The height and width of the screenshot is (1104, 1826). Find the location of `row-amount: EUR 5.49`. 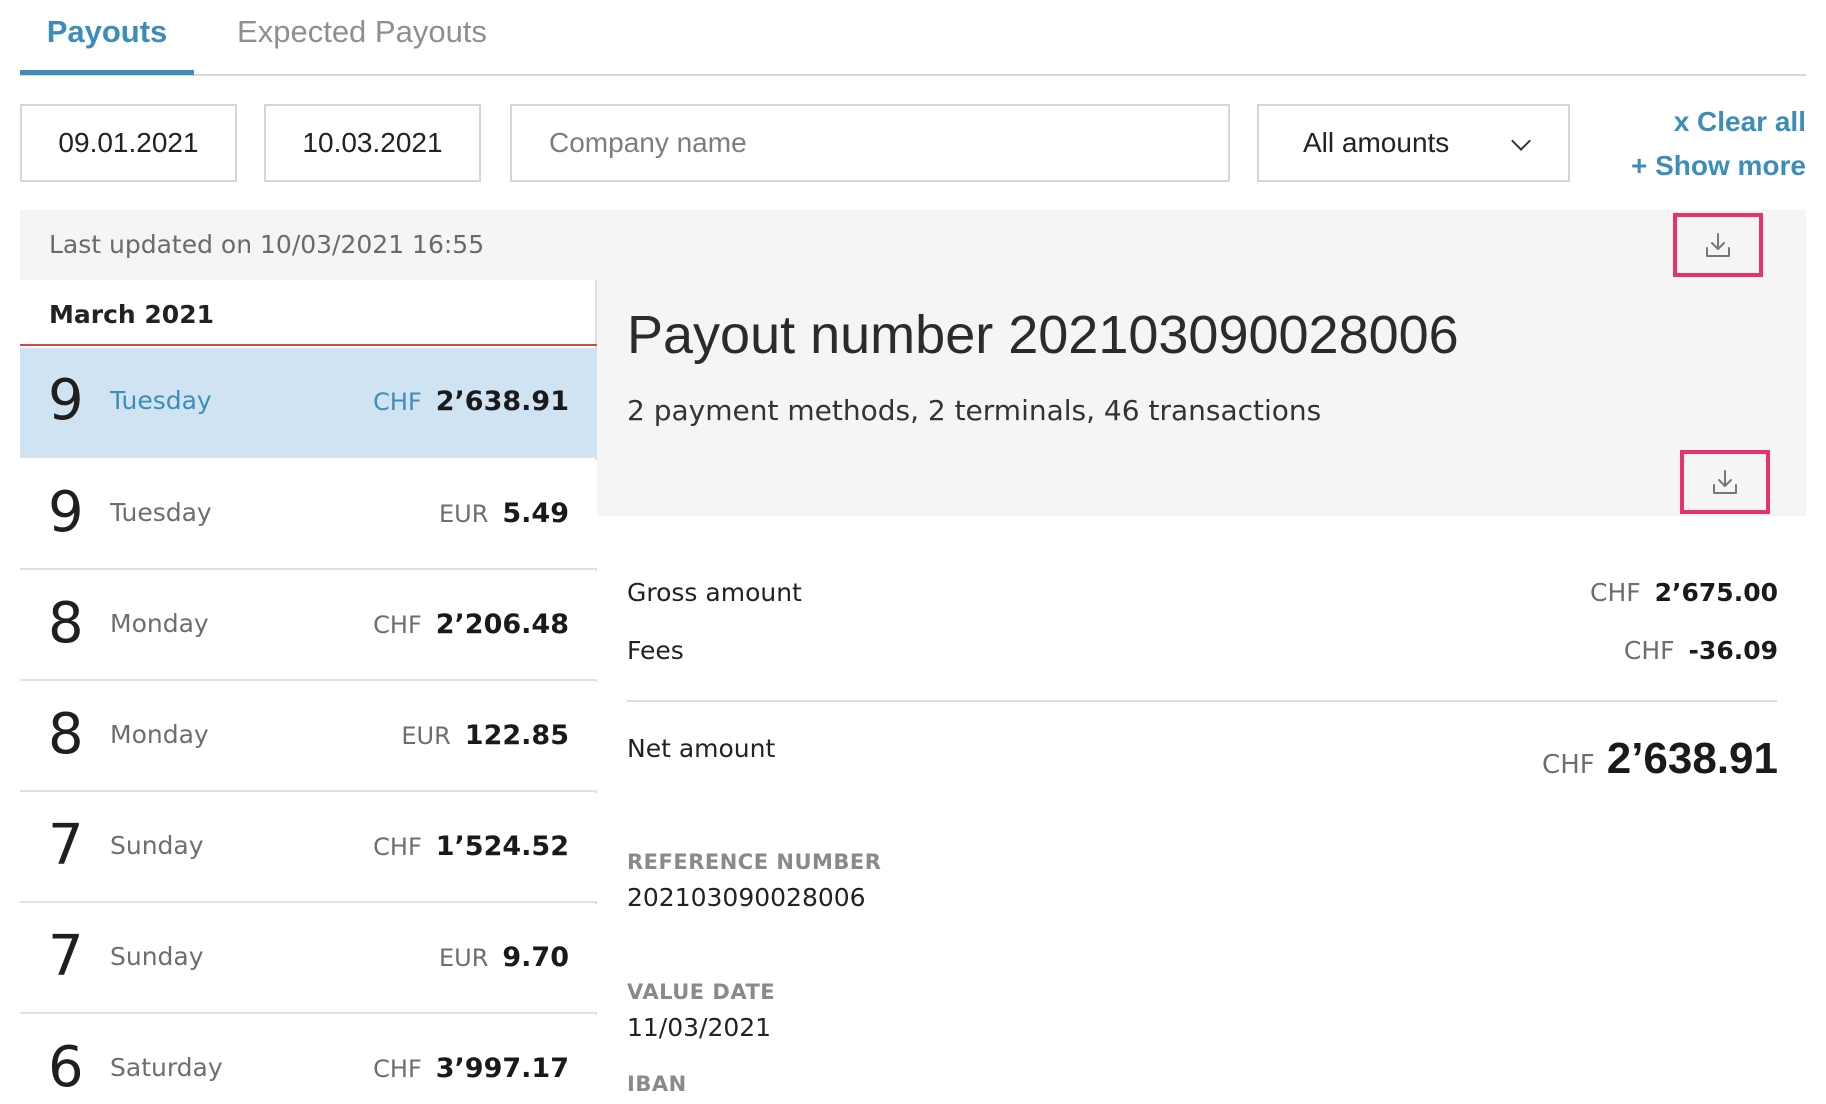

row-amount: EUR 5.49 is located at coordinates (504, 513).